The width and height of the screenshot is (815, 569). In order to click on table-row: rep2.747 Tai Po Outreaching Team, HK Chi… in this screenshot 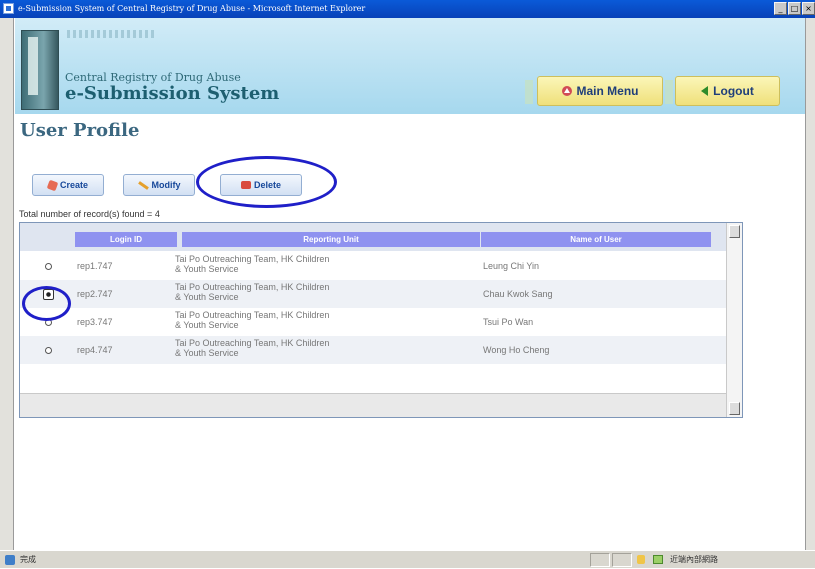, I will do `click(373, 294)`.